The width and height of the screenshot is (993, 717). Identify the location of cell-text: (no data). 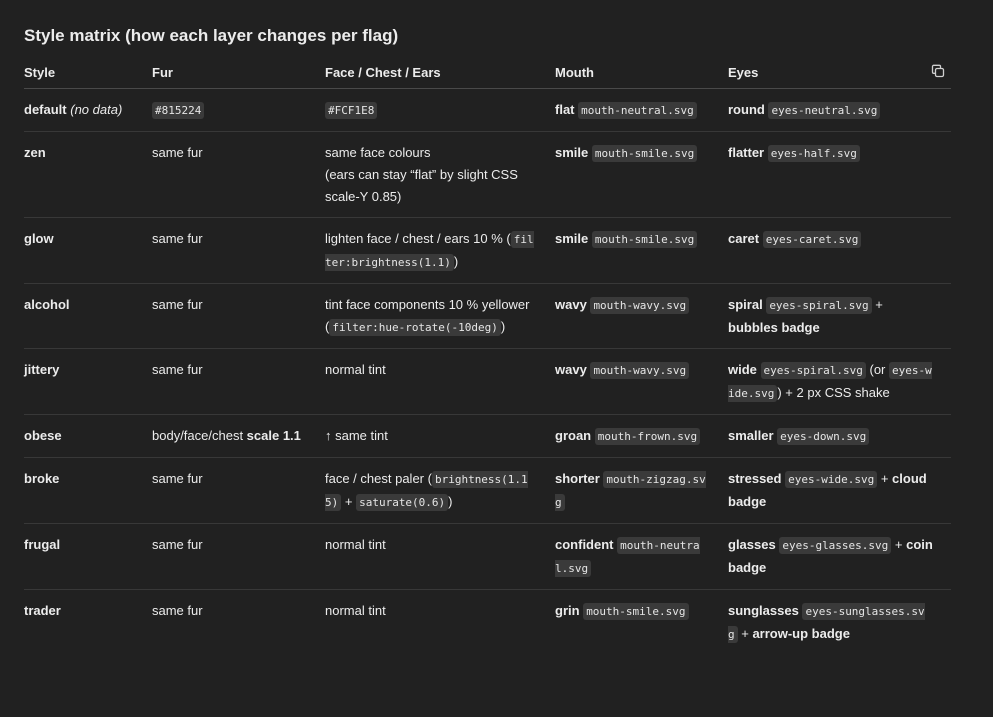
(96, 109).